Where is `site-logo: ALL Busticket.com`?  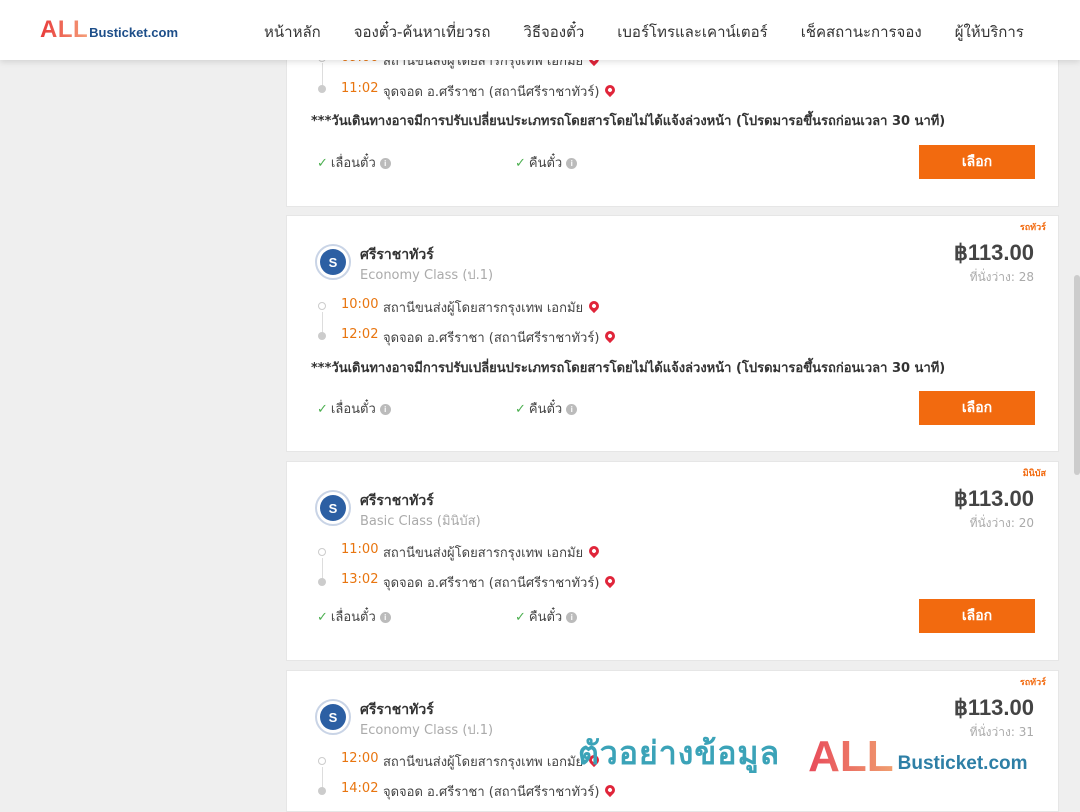 site-logo: ALL Busticket.com is located at coordinates (109, 30).